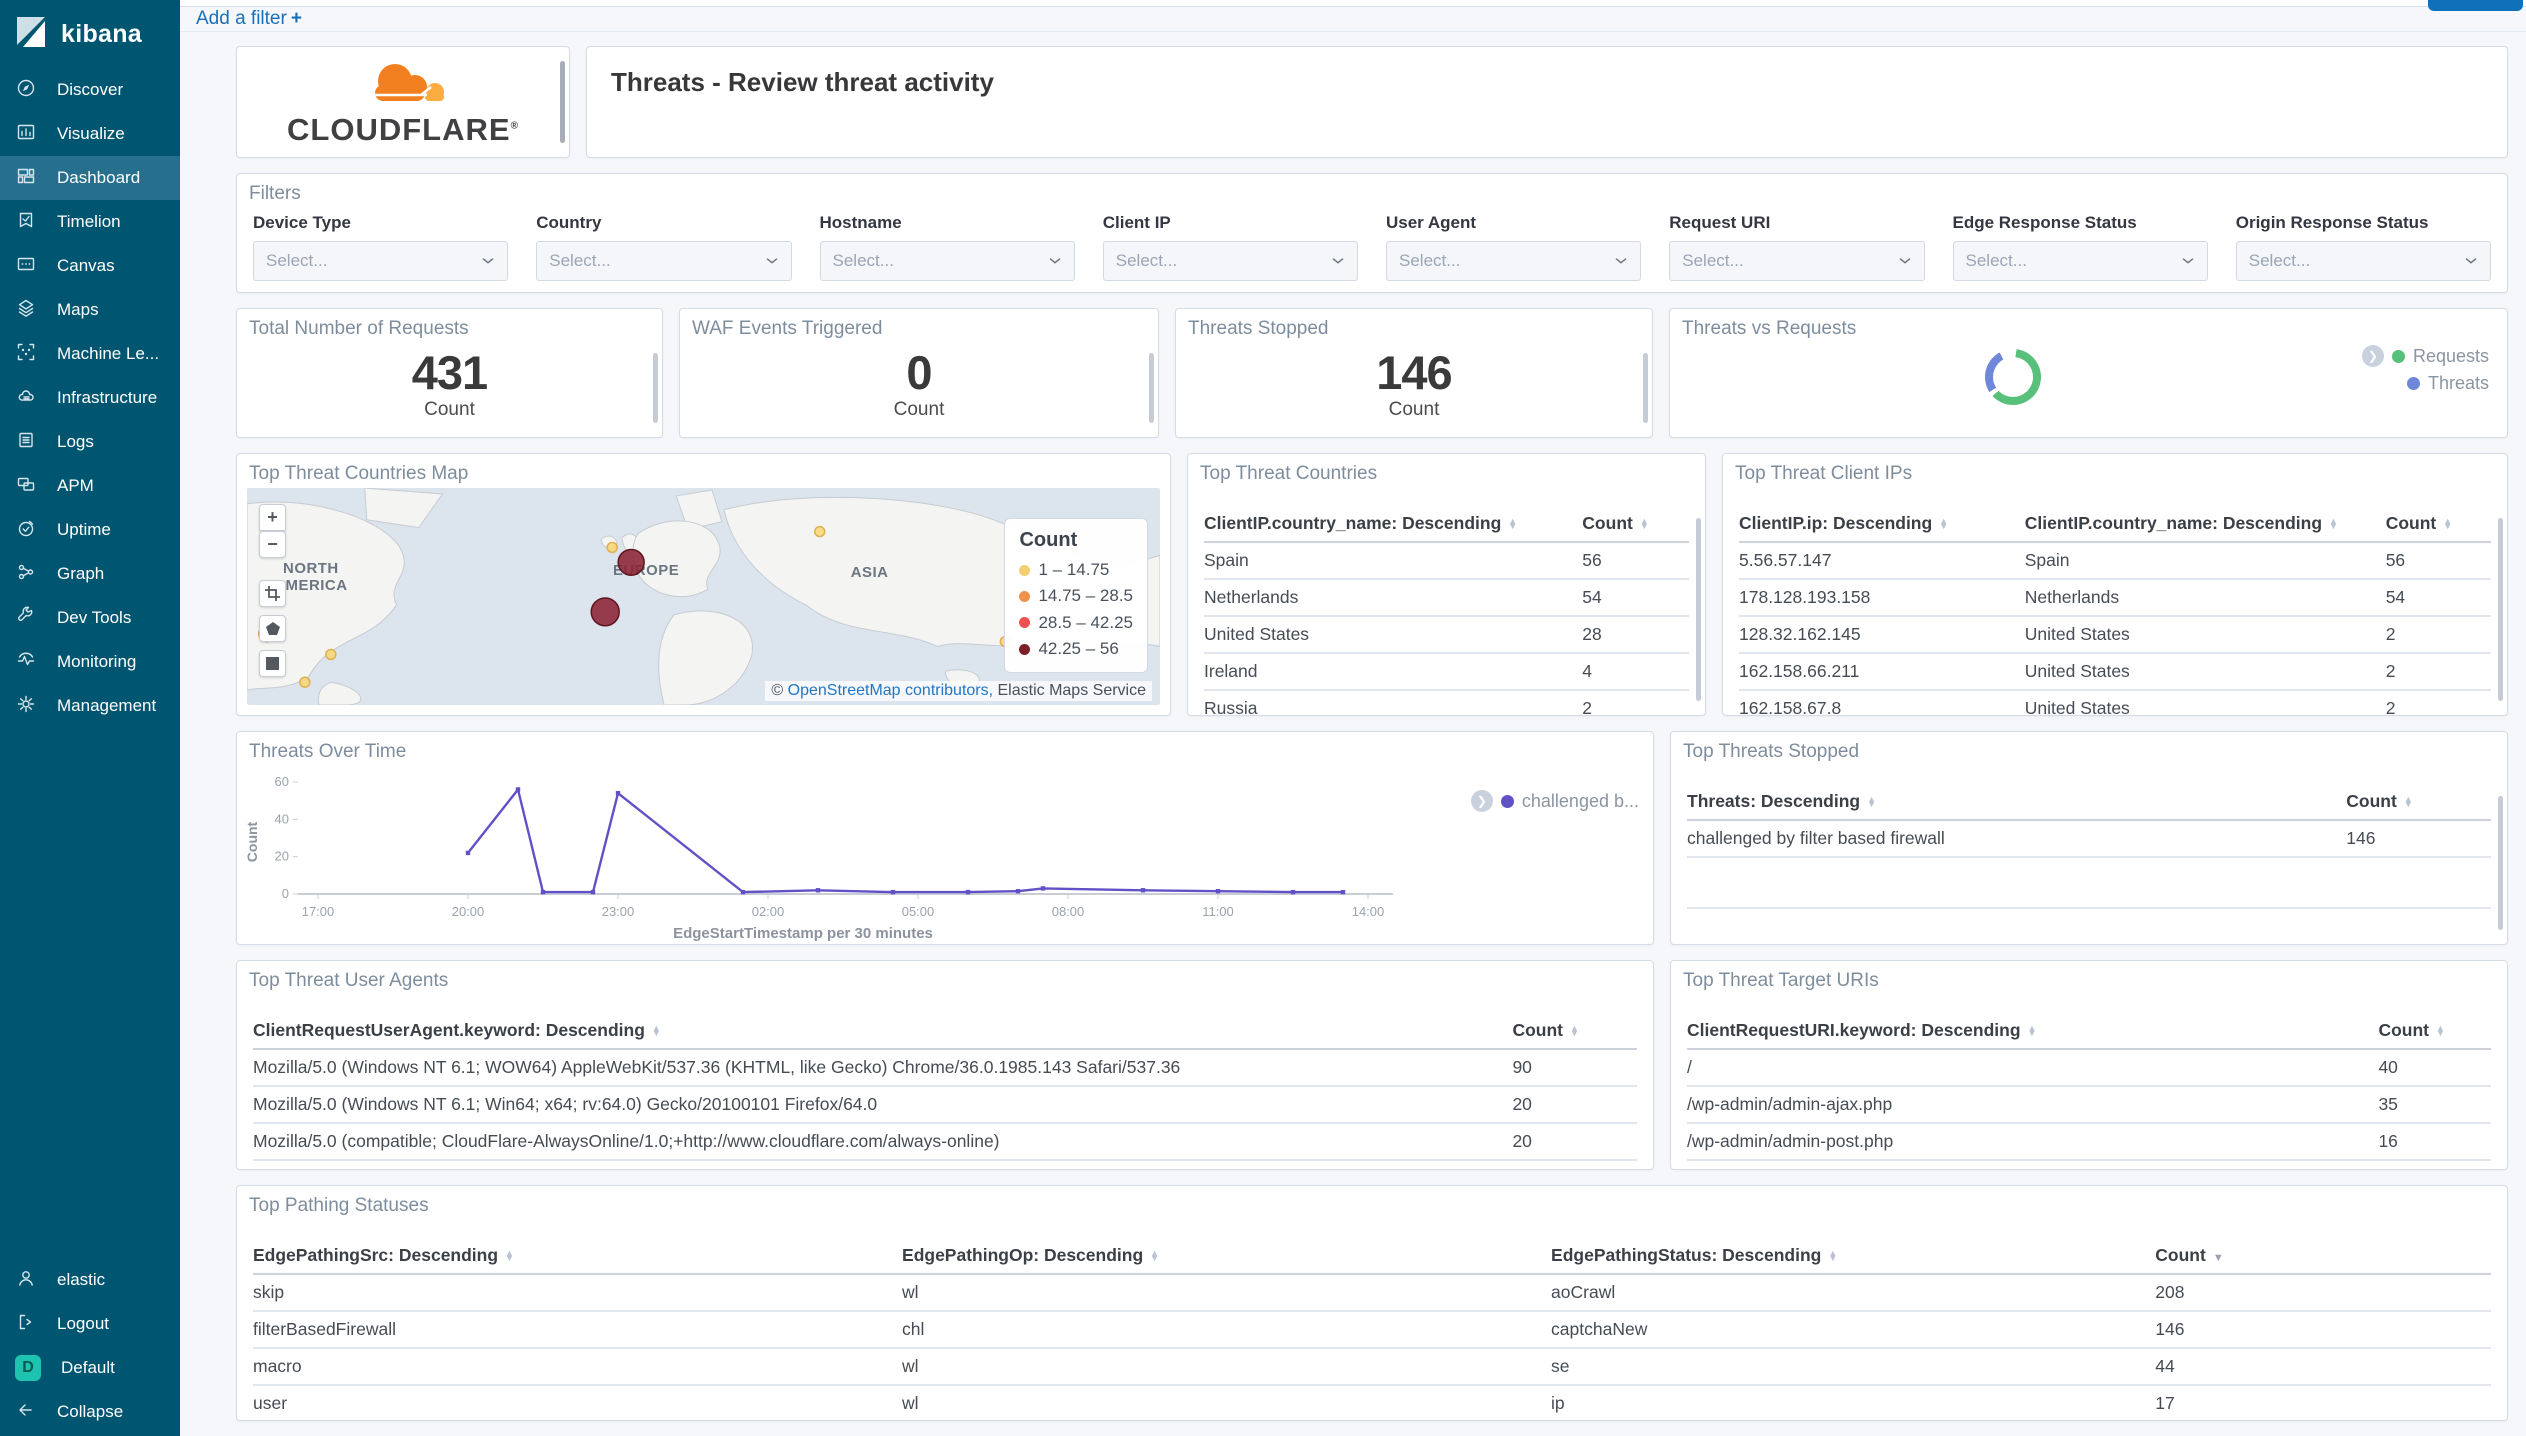 This screenshot has width=2526, height=1436. I want to click on update-button, so click(2475, 5).